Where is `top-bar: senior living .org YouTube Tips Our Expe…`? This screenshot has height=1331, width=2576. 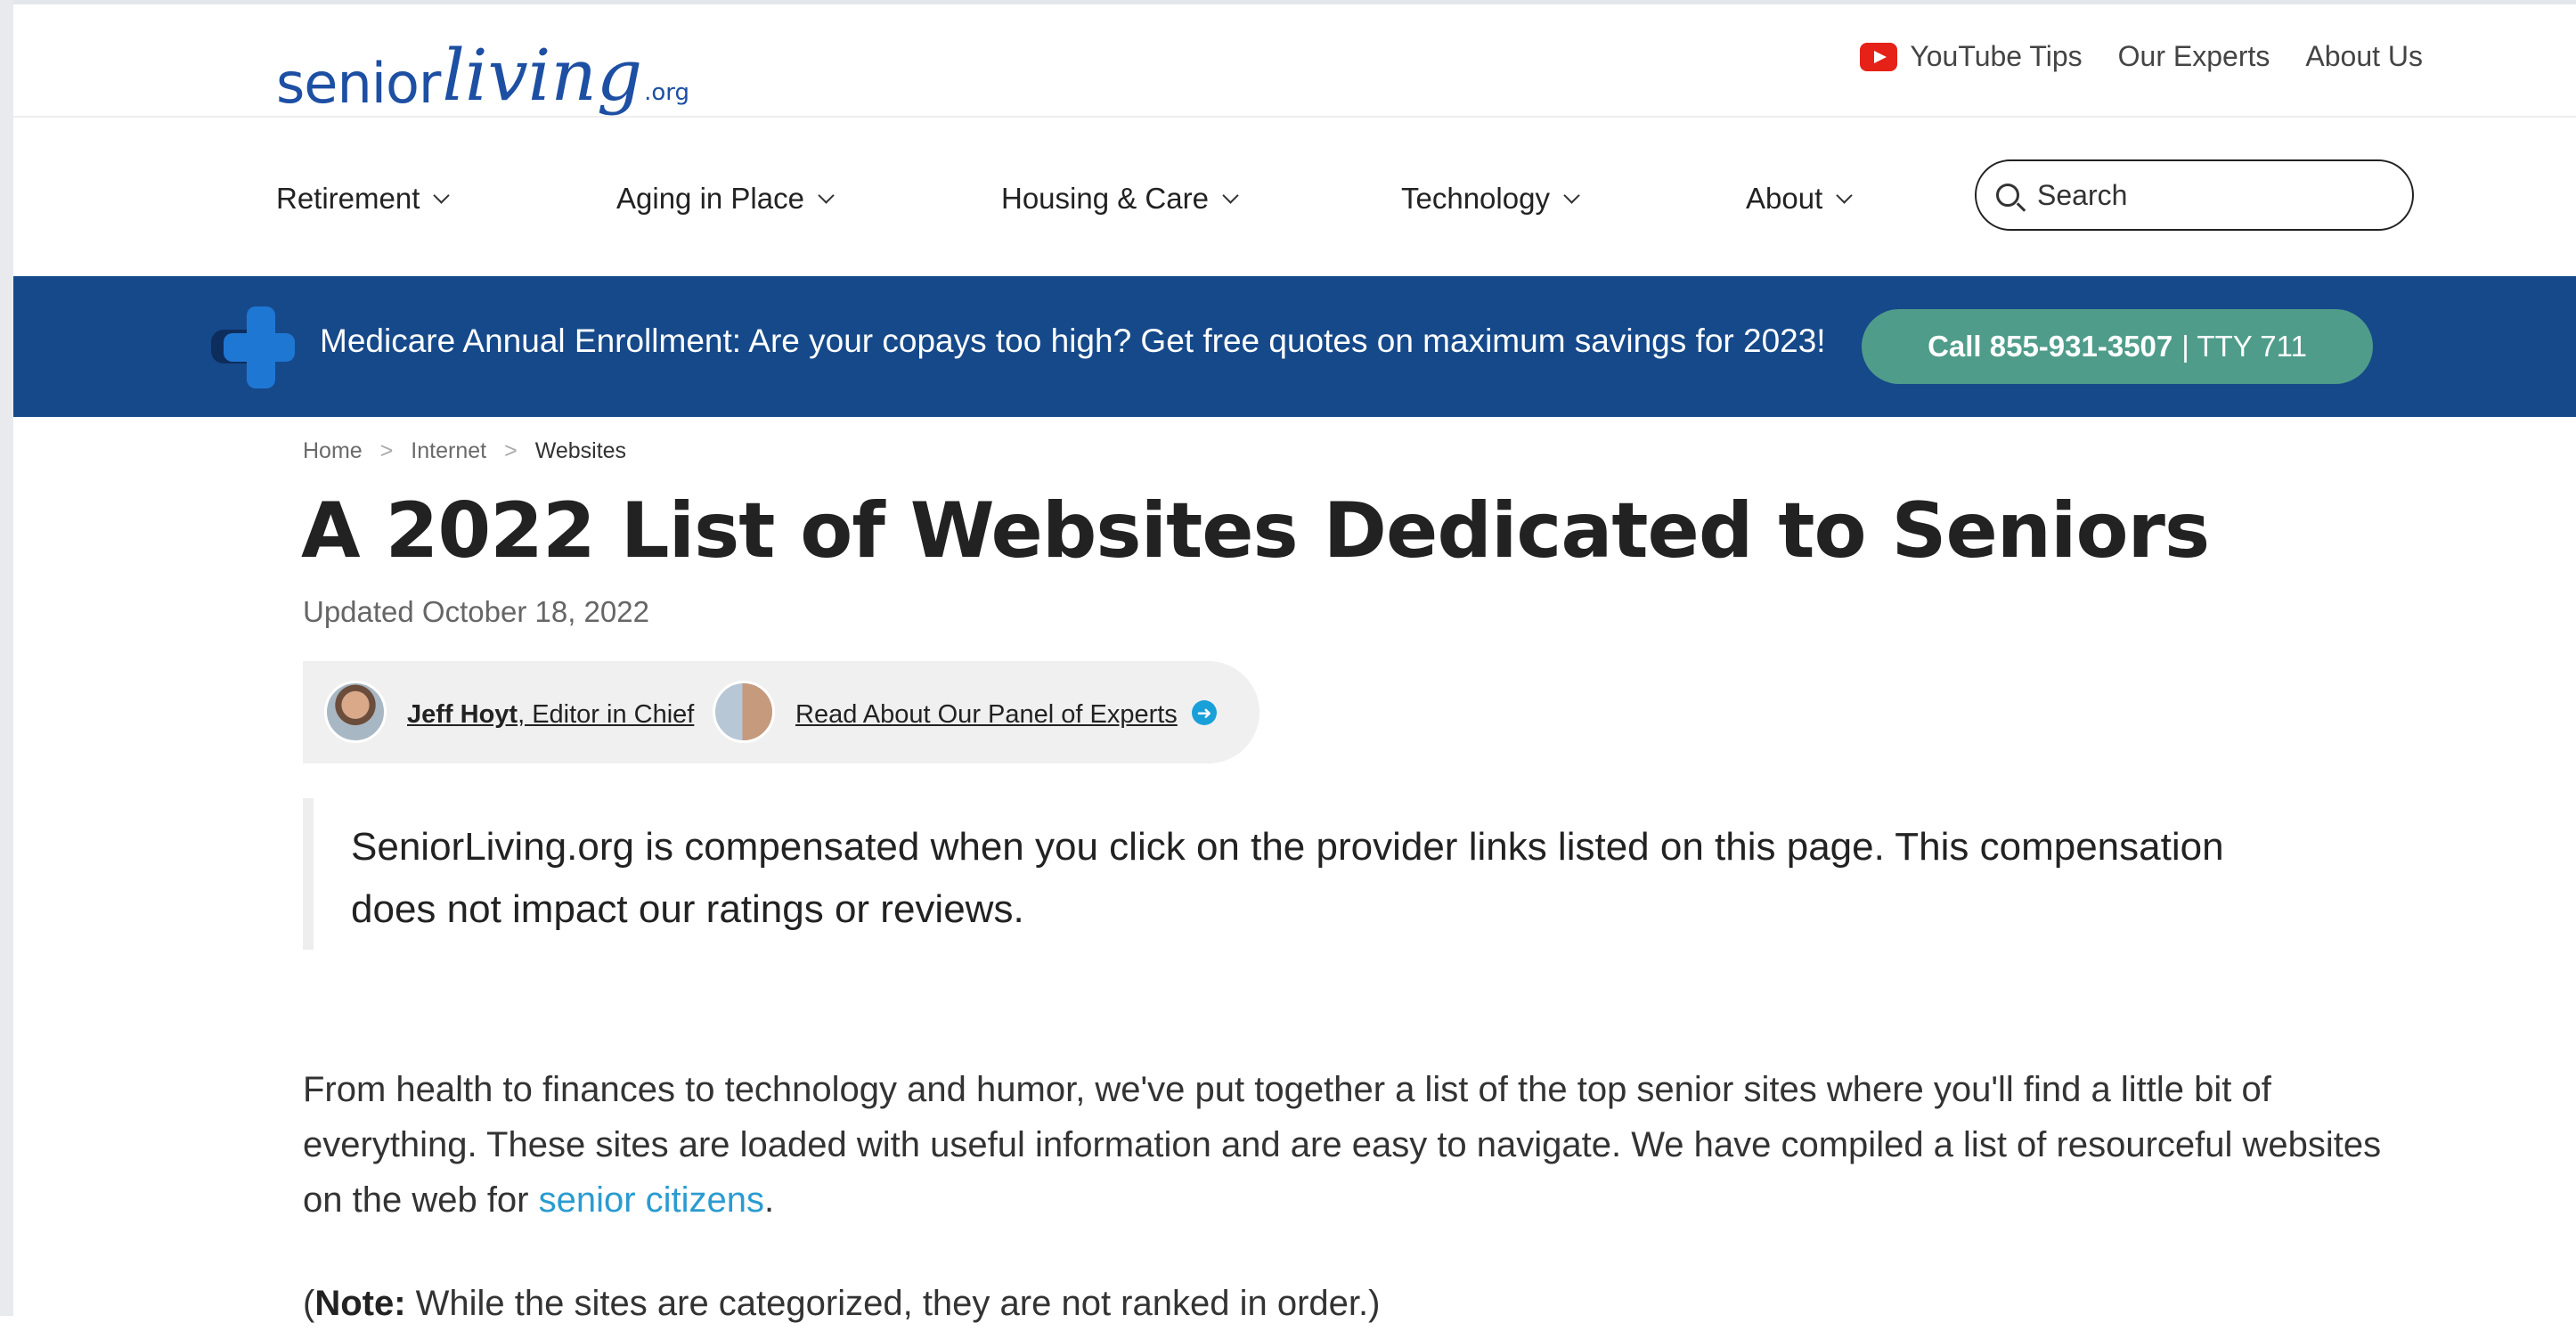 top-bar: senior living .org YouTube Tips Our Expe… is located at coordinates (1294, 61).